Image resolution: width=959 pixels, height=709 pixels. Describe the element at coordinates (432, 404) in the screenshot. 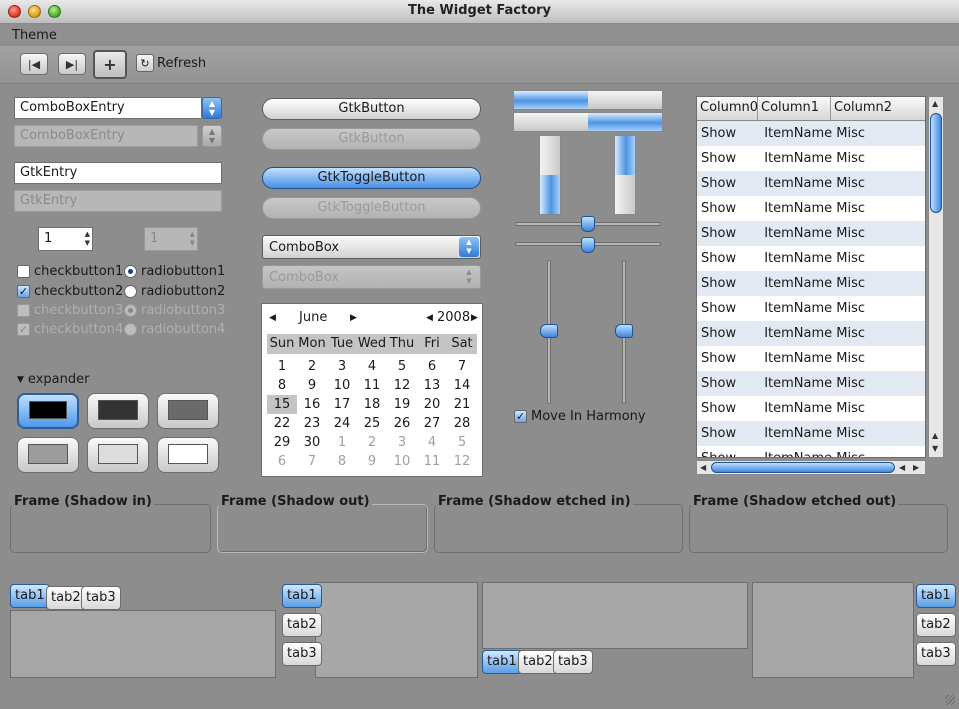

I see `calendar-day: 20` at that location.